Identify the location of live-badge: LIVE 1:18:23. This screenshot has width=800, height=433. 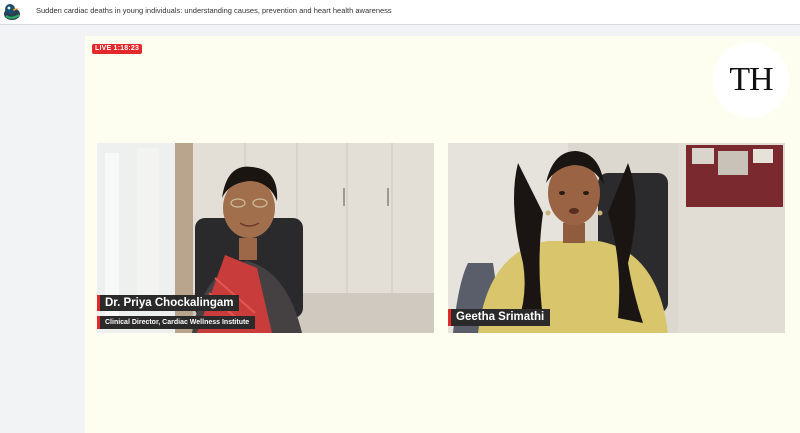
(117, 49).